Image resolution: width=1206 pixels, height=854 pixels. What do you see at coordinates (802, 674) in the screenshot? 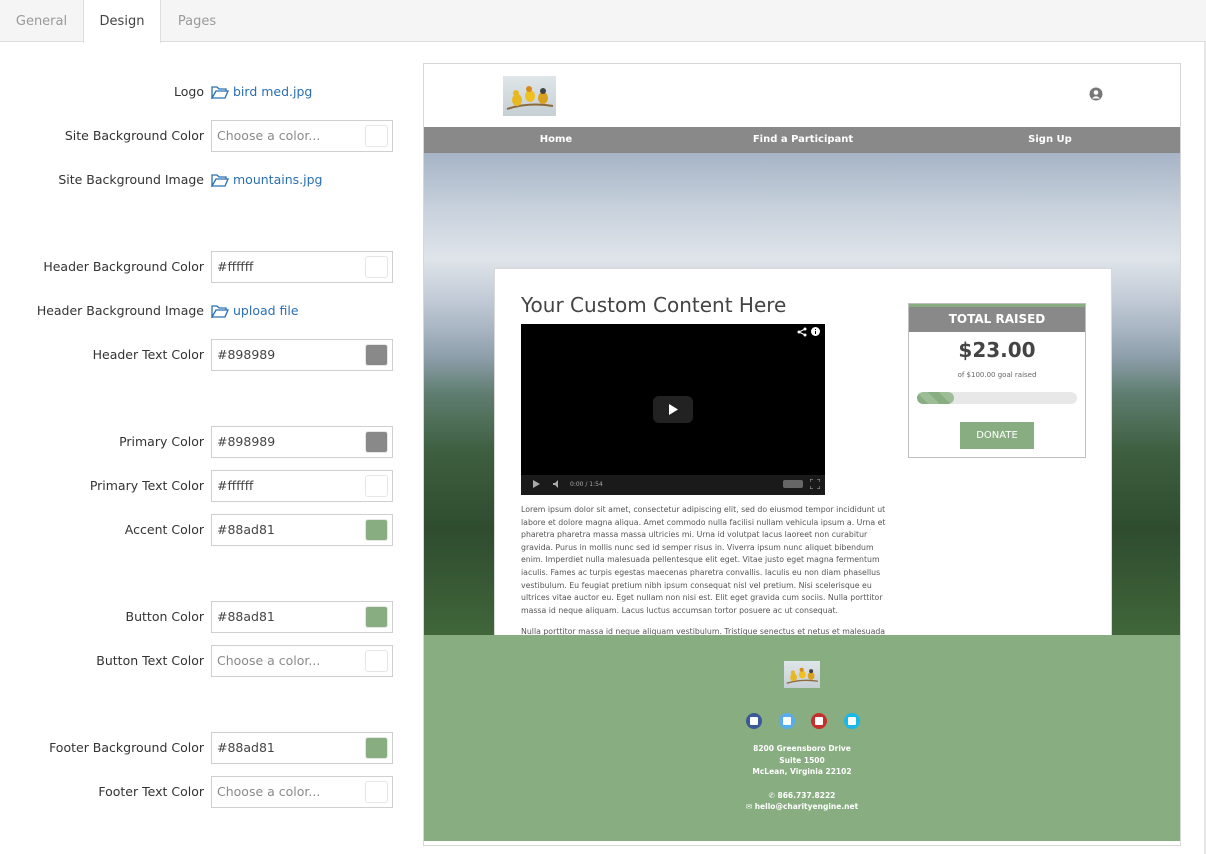
I see `footer-logo` at bounding box center [802, 674].